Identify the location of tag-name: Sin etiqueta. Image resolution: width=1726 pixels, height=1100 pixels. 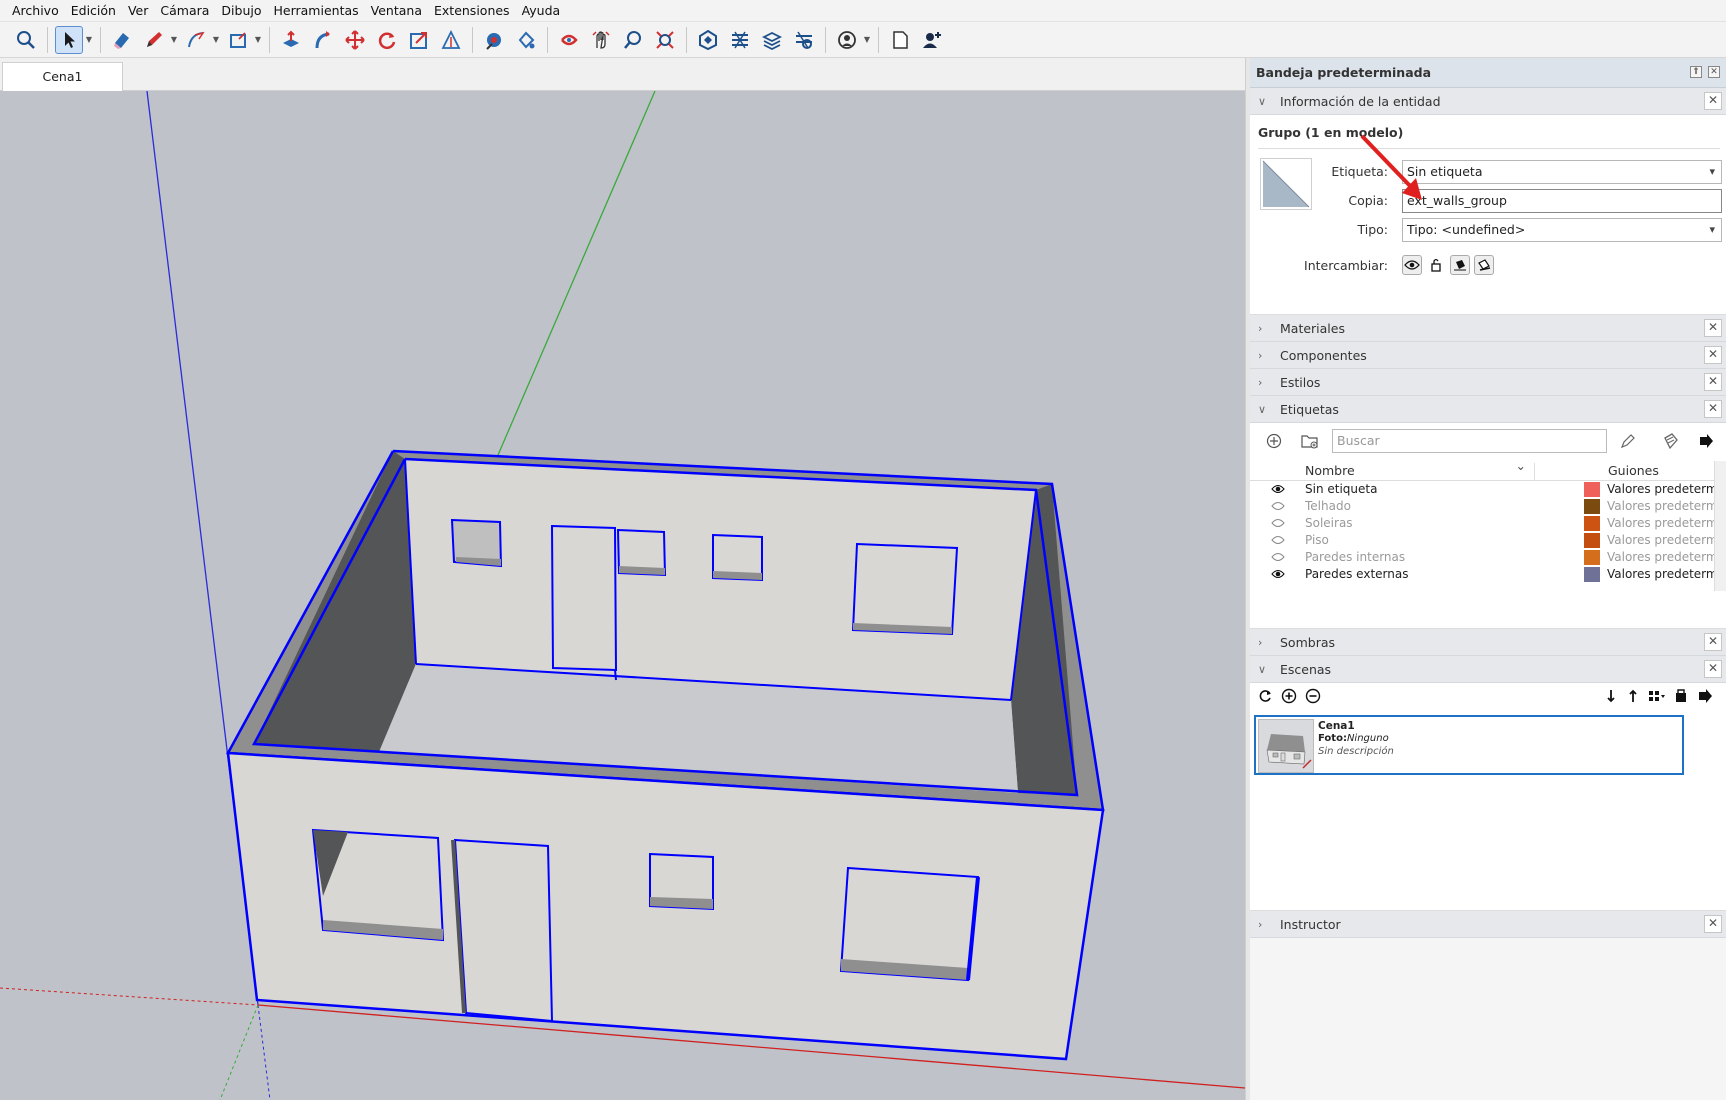
(1341, 489).